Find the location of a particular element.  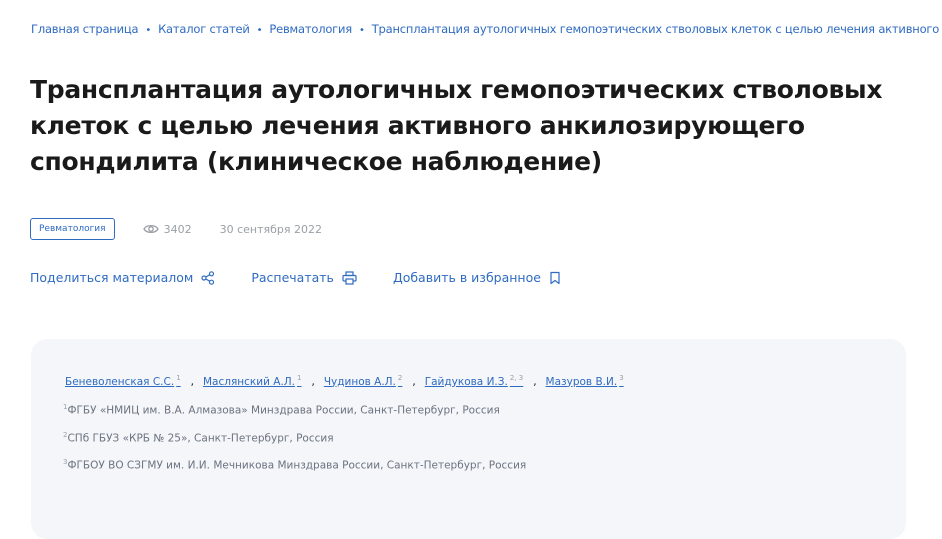

author-link: Мазуров В.И. 3 is located at coordinates (585, 381).